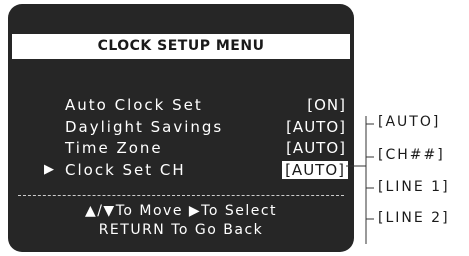  Describe the element at coordinates (326, 105) in the screenshot. I see `menu-item-value: [ON]` at that location.